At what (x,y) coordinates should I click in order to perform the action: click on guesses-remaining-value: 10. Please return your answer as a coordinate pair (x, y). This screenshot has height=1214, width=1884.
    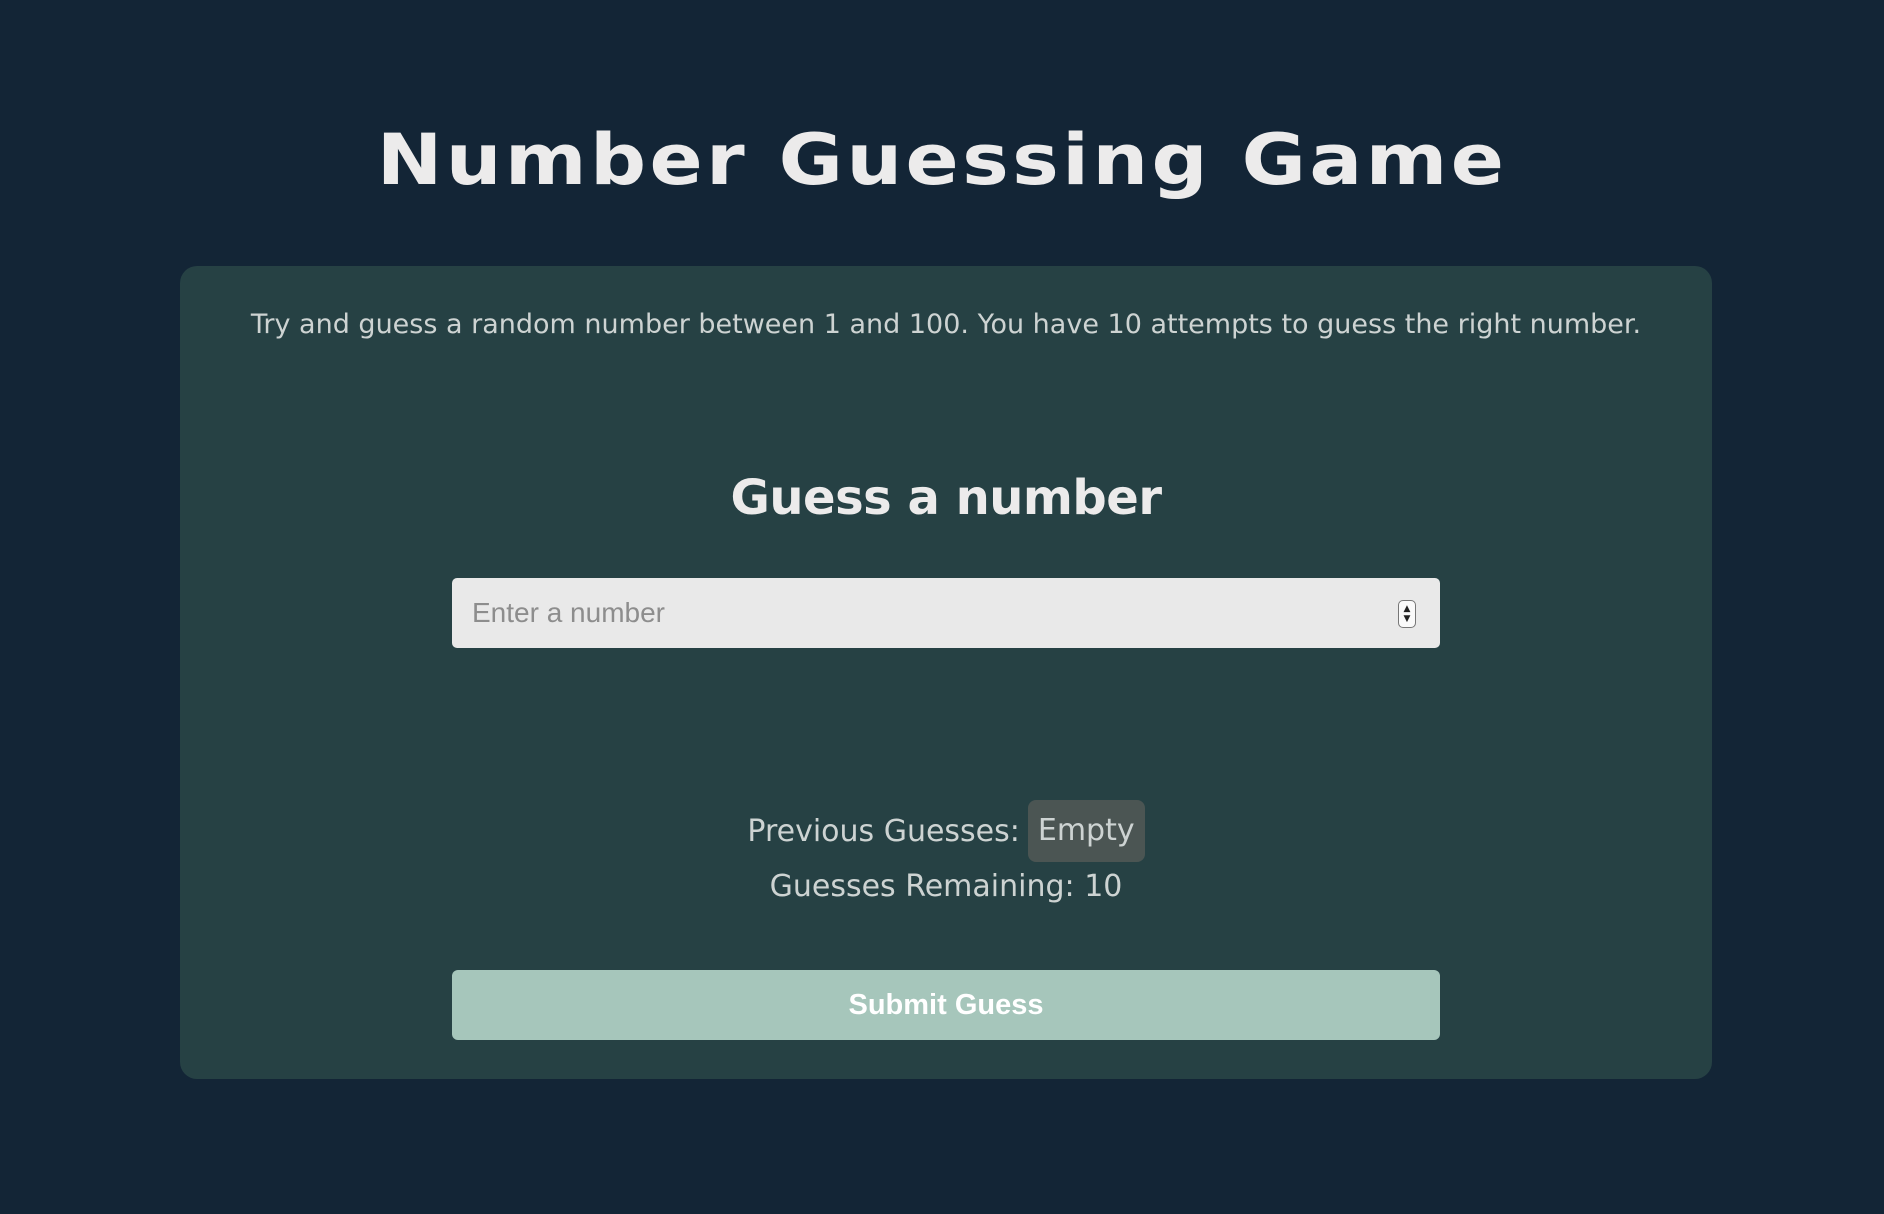
    Looking at the image, I should click on (1103, 886).